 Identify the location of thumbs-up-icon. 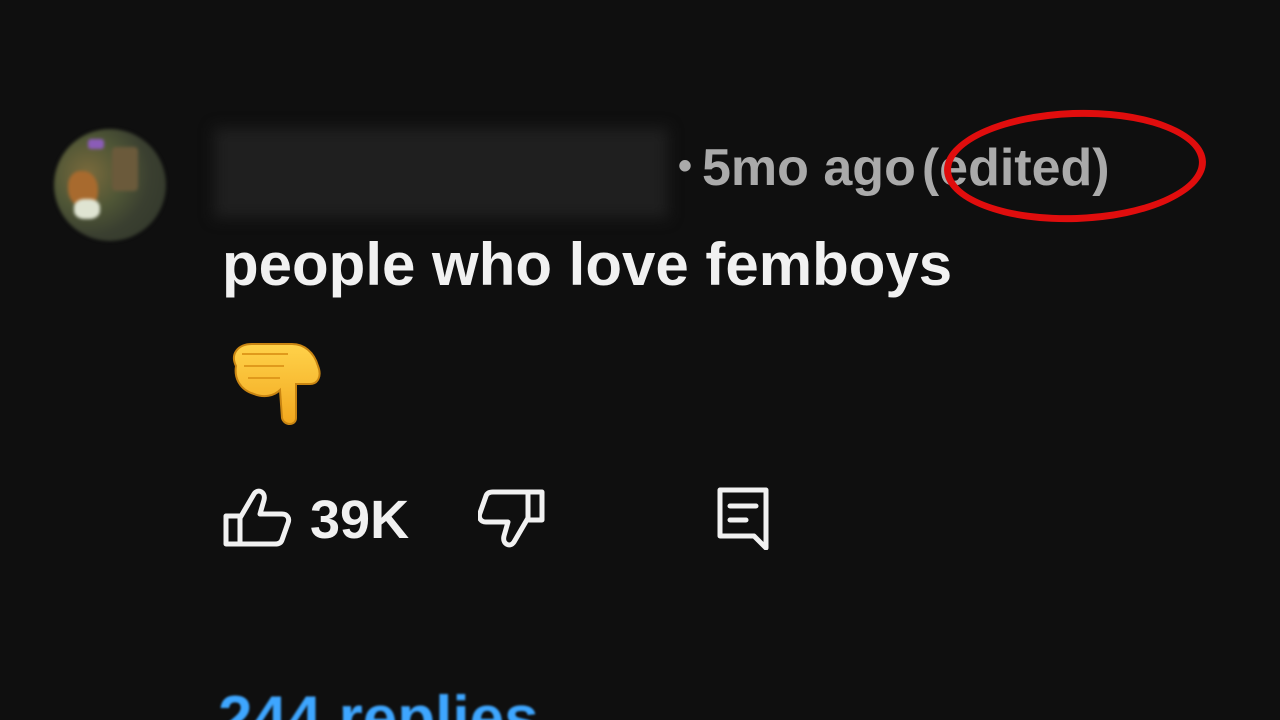
(257, 517).